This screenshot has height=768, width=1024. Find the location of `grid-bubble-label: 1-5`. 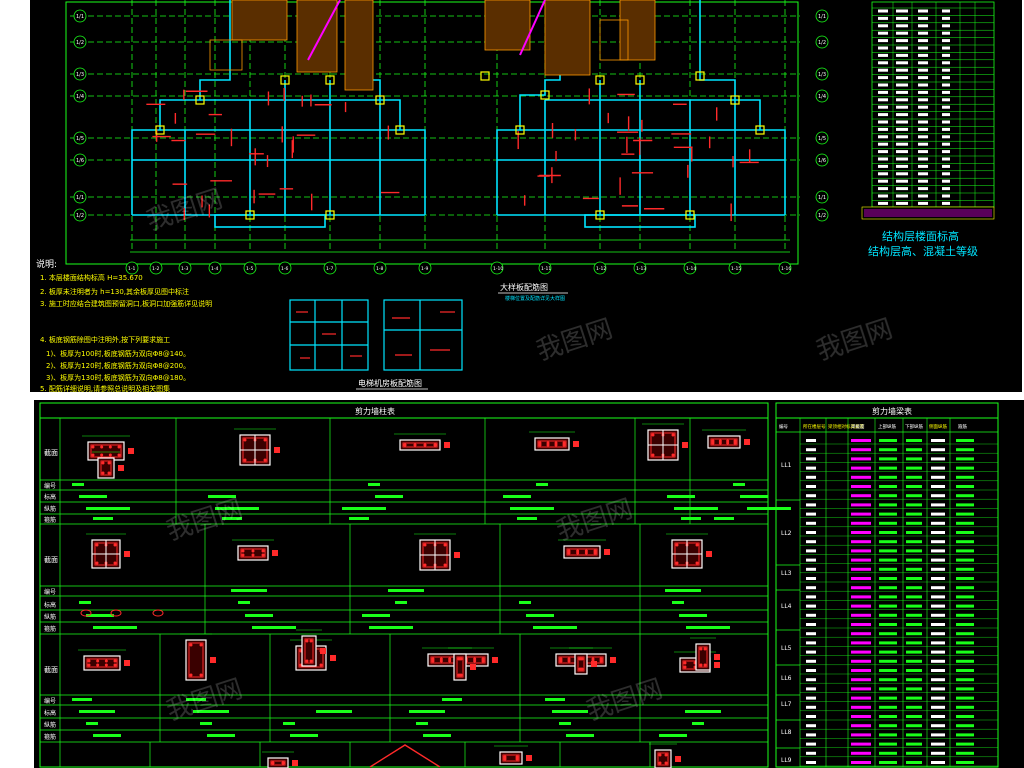

grid-bubble-label: 1-5 is located at coordinates (249, 269).